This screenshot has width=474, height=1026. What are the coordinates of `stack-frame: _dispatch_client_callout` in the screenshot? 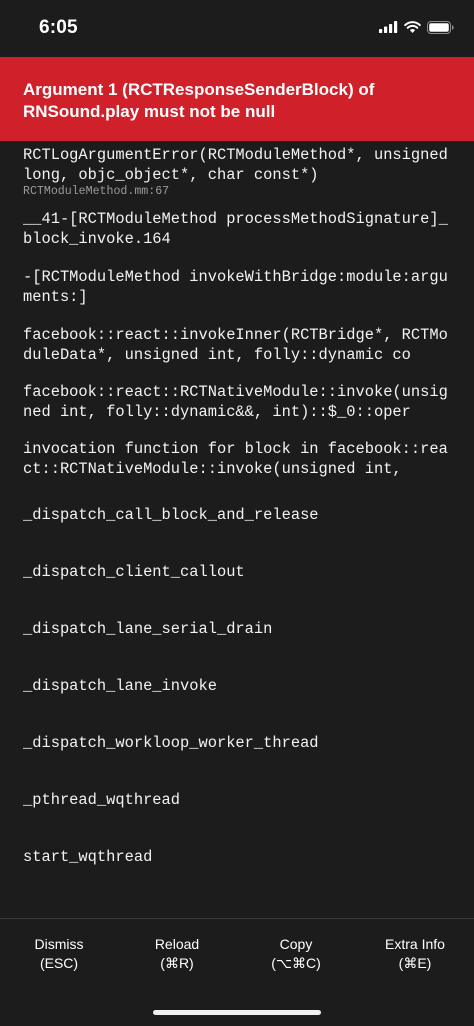 It's located at (238, 572).